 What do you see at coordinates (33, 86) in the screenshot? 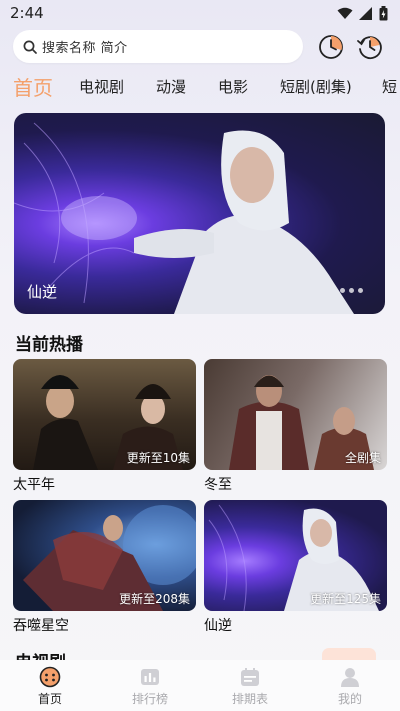
I see `tab-home: 首页` at bounding box center [33, 86].